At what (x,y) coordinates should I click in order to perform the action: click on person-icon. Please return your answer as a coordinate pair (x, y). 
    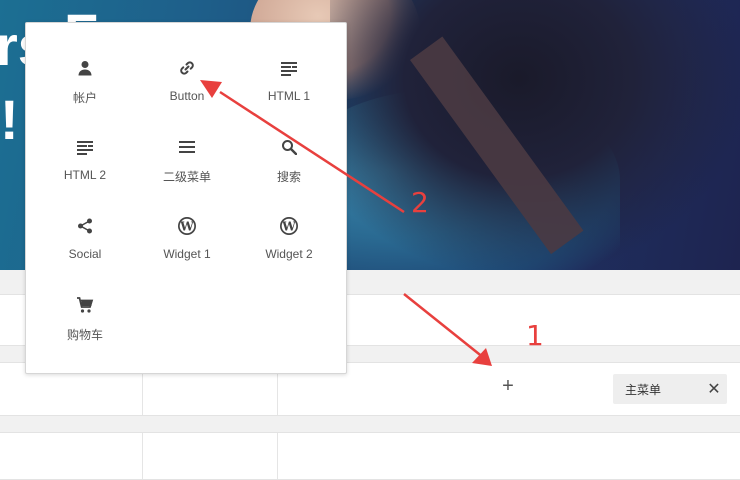
    Looking at the image, I should click on (85, 68).